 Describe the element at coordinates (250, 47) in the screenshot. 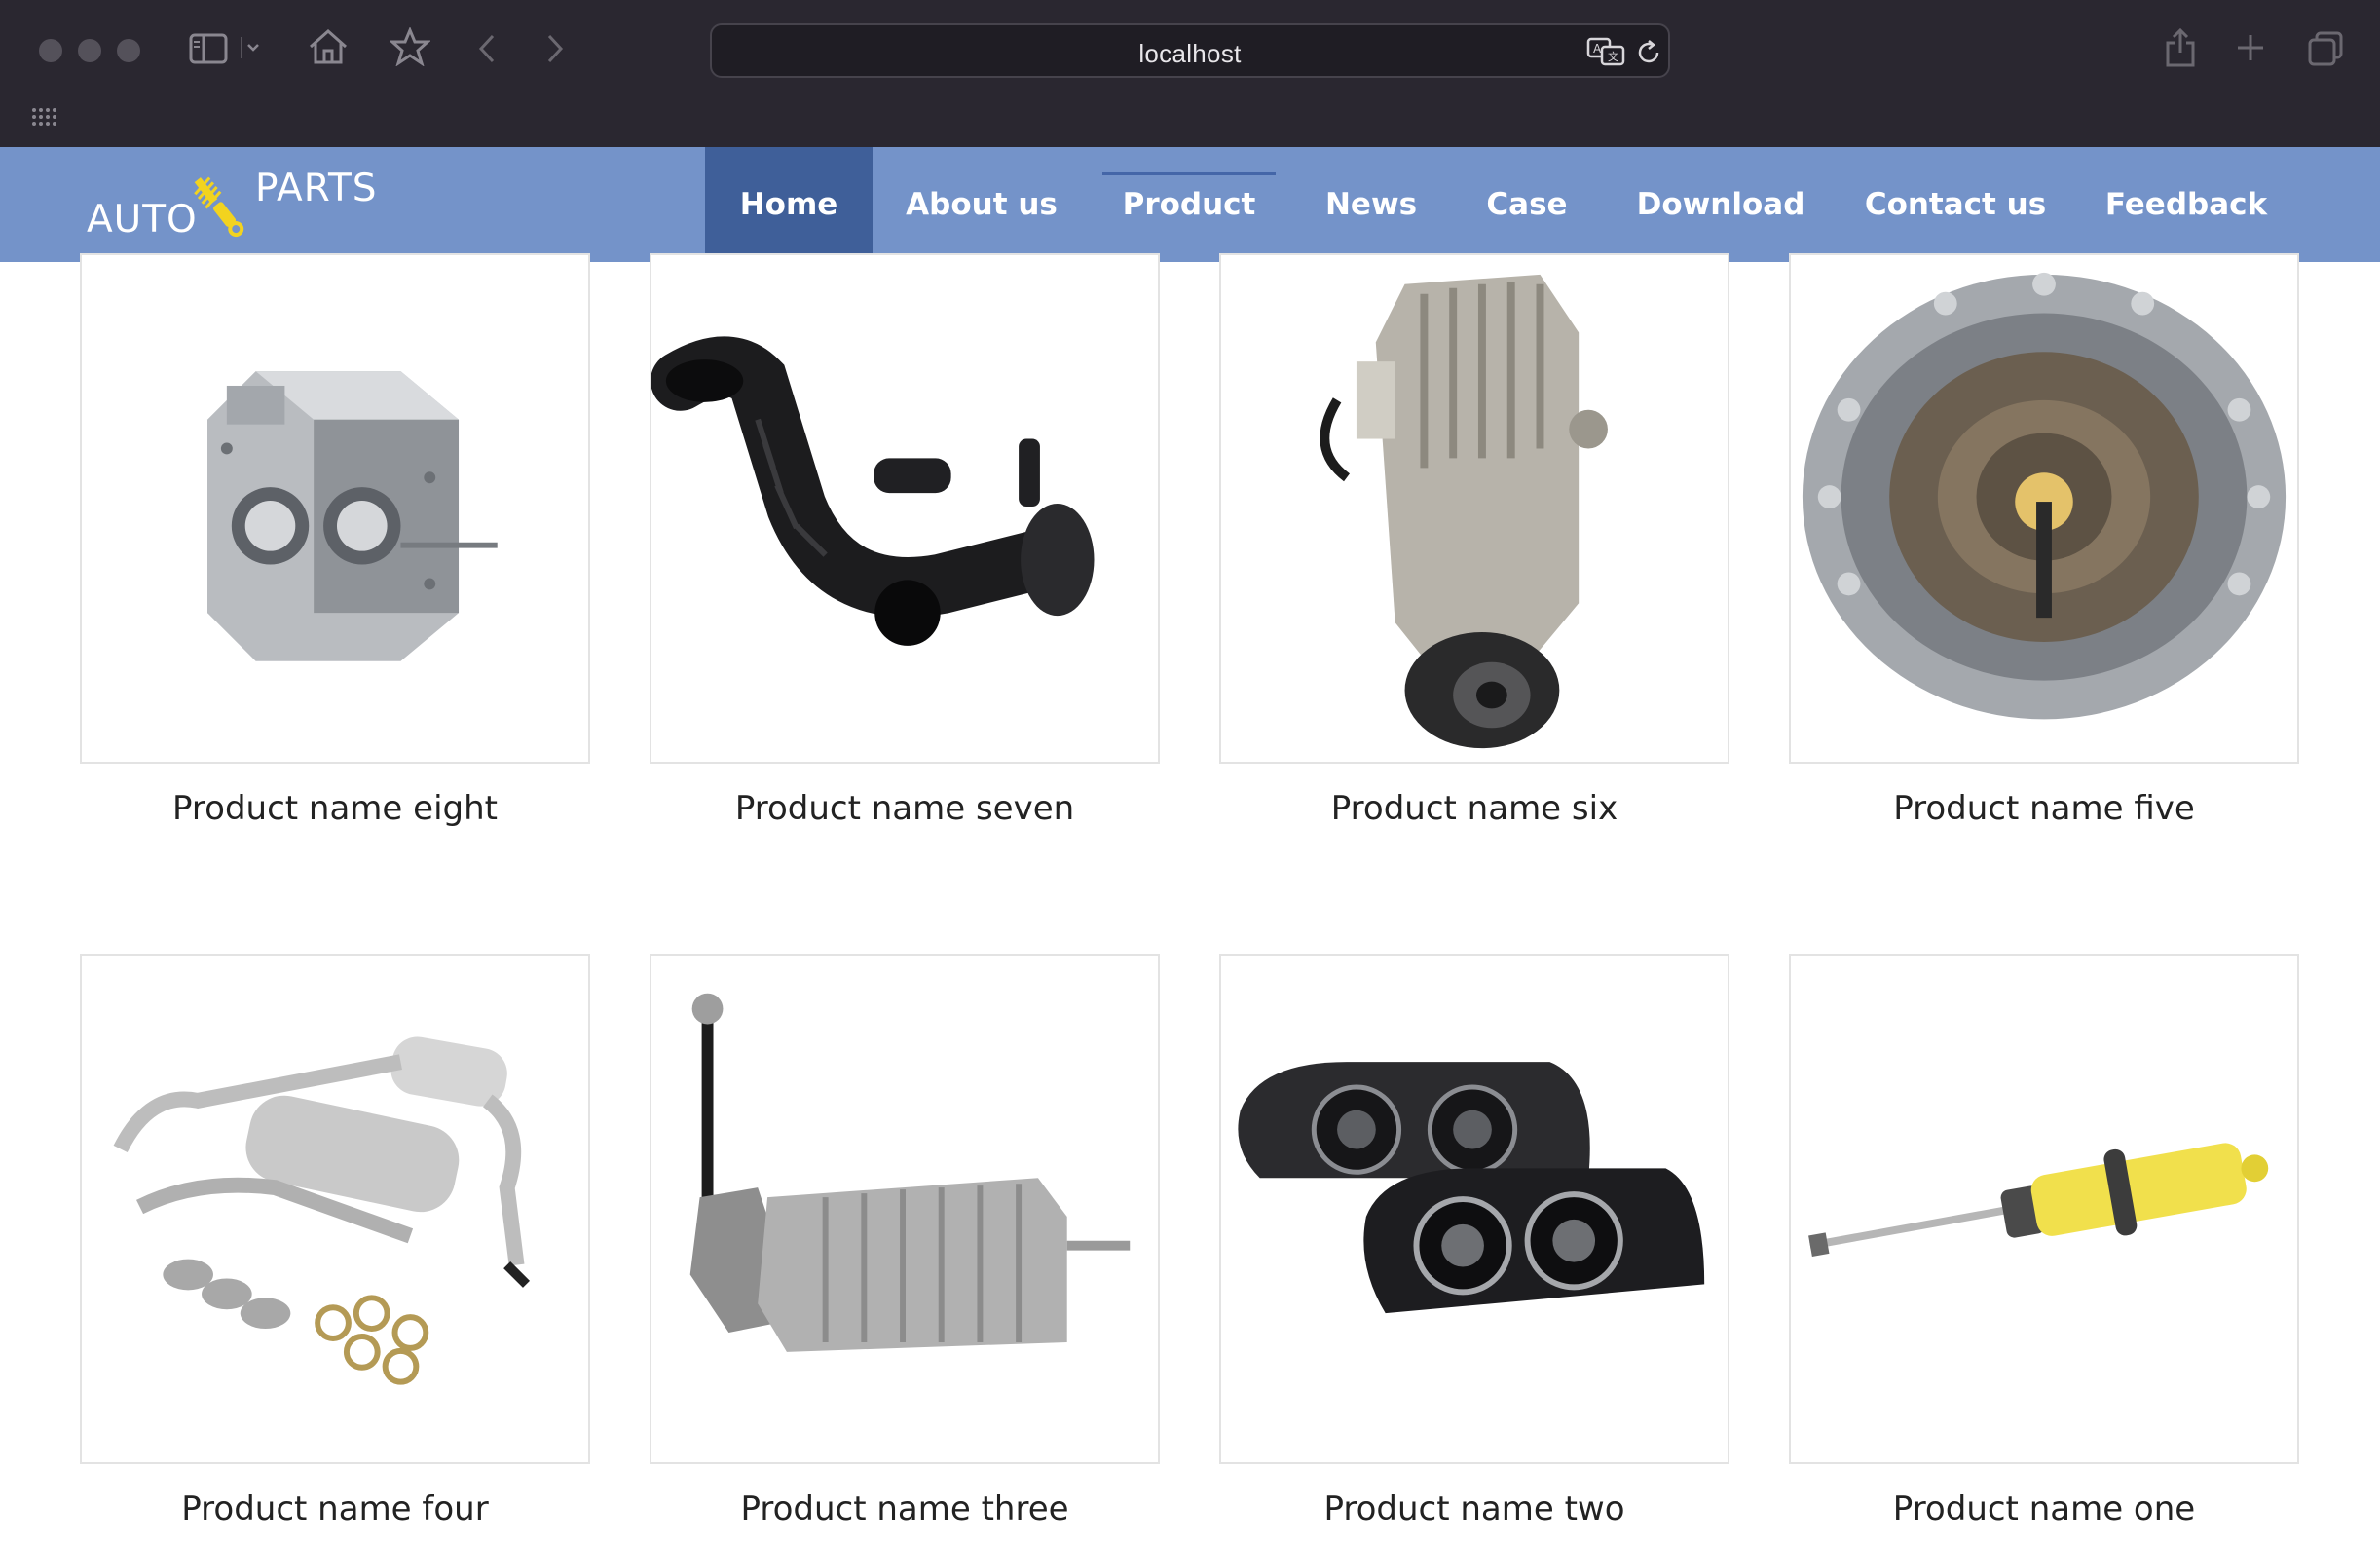

I see `chevron-down-icon` at that location.